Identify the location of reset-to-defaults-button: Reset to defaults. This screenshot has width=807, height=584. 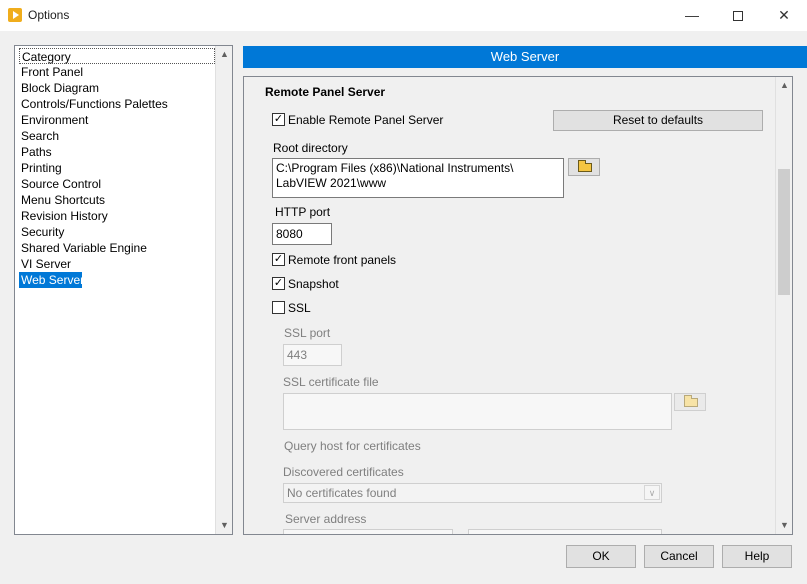
(658, 120).